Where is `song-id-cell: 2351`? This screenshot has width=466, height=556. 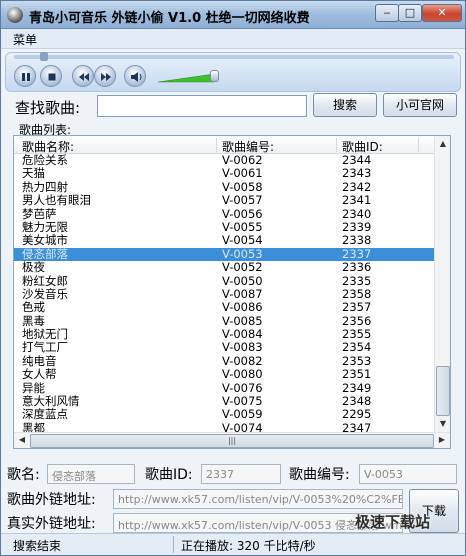 song-id-cell: 2351 is located at coordinates (357, 374).